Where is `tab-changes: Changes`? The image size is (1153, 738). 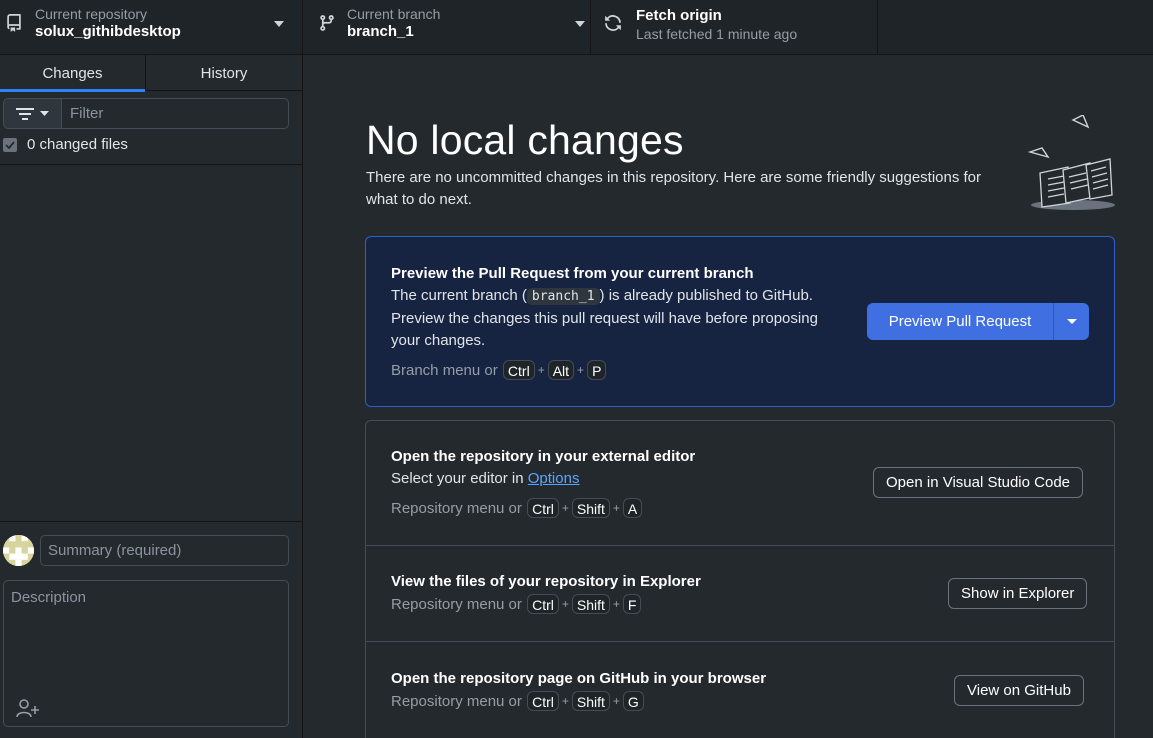
tab-changes: Changes is located at coordinates (73, 73).